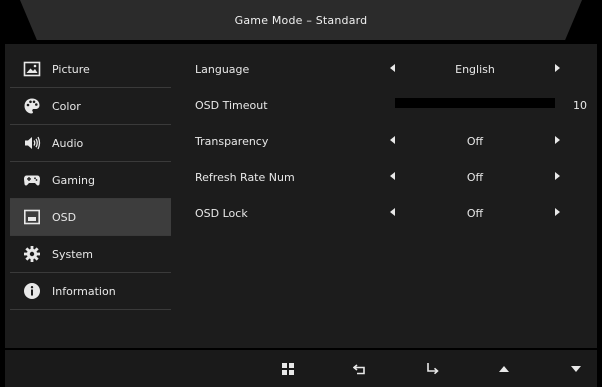 This screenshot has height=387, width=602. I want to click on sidebar-item-label: Information, so click(84, 291).